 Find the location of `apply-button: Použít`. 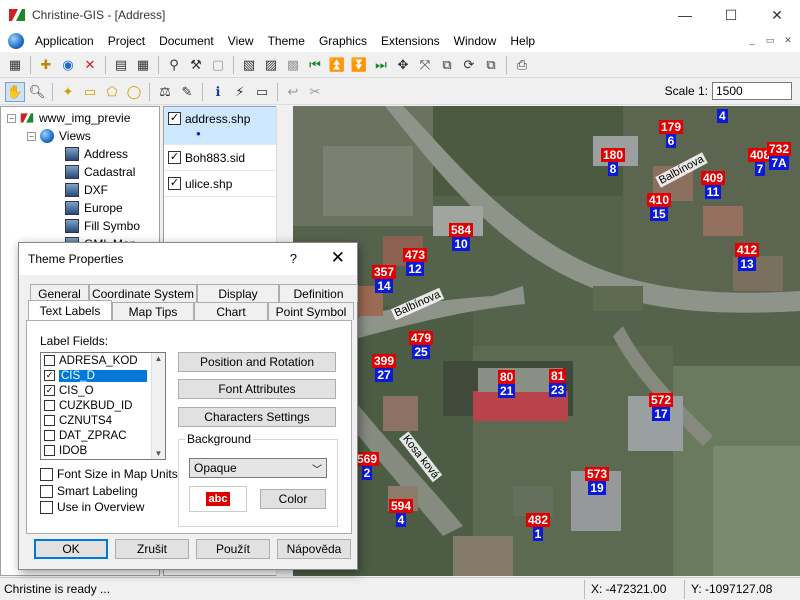

apply-button: Použít is located at coordinates (233, 549).